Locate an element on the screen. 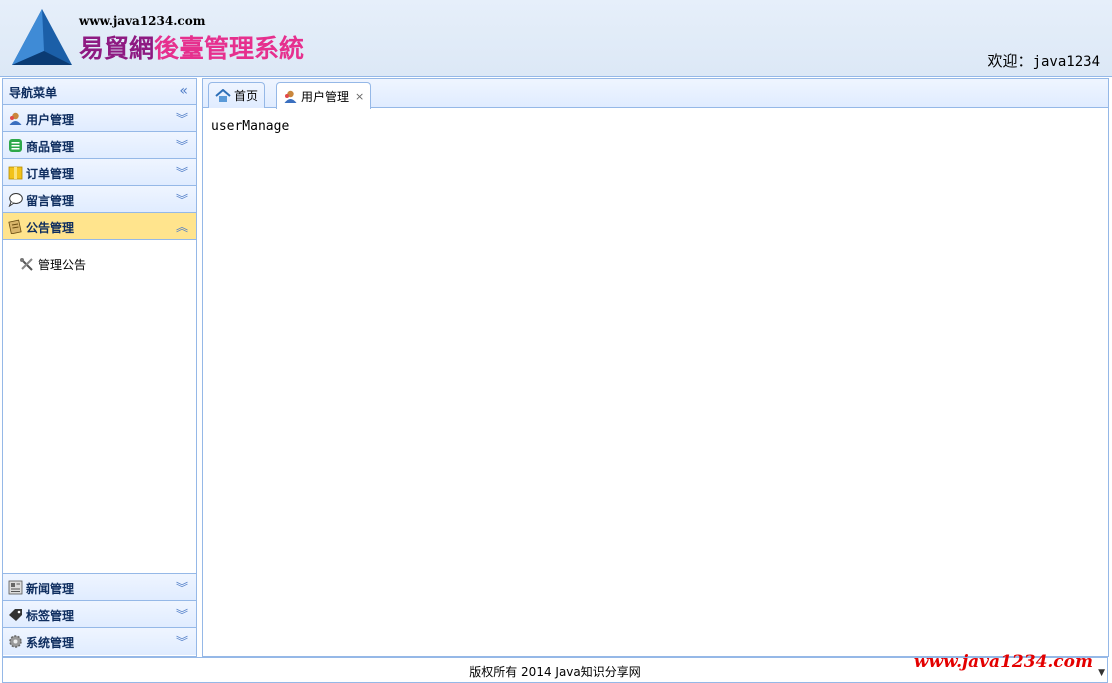  sidebar-item-user-management: 用户管理 ︾ is located at coordinates (99, 118).